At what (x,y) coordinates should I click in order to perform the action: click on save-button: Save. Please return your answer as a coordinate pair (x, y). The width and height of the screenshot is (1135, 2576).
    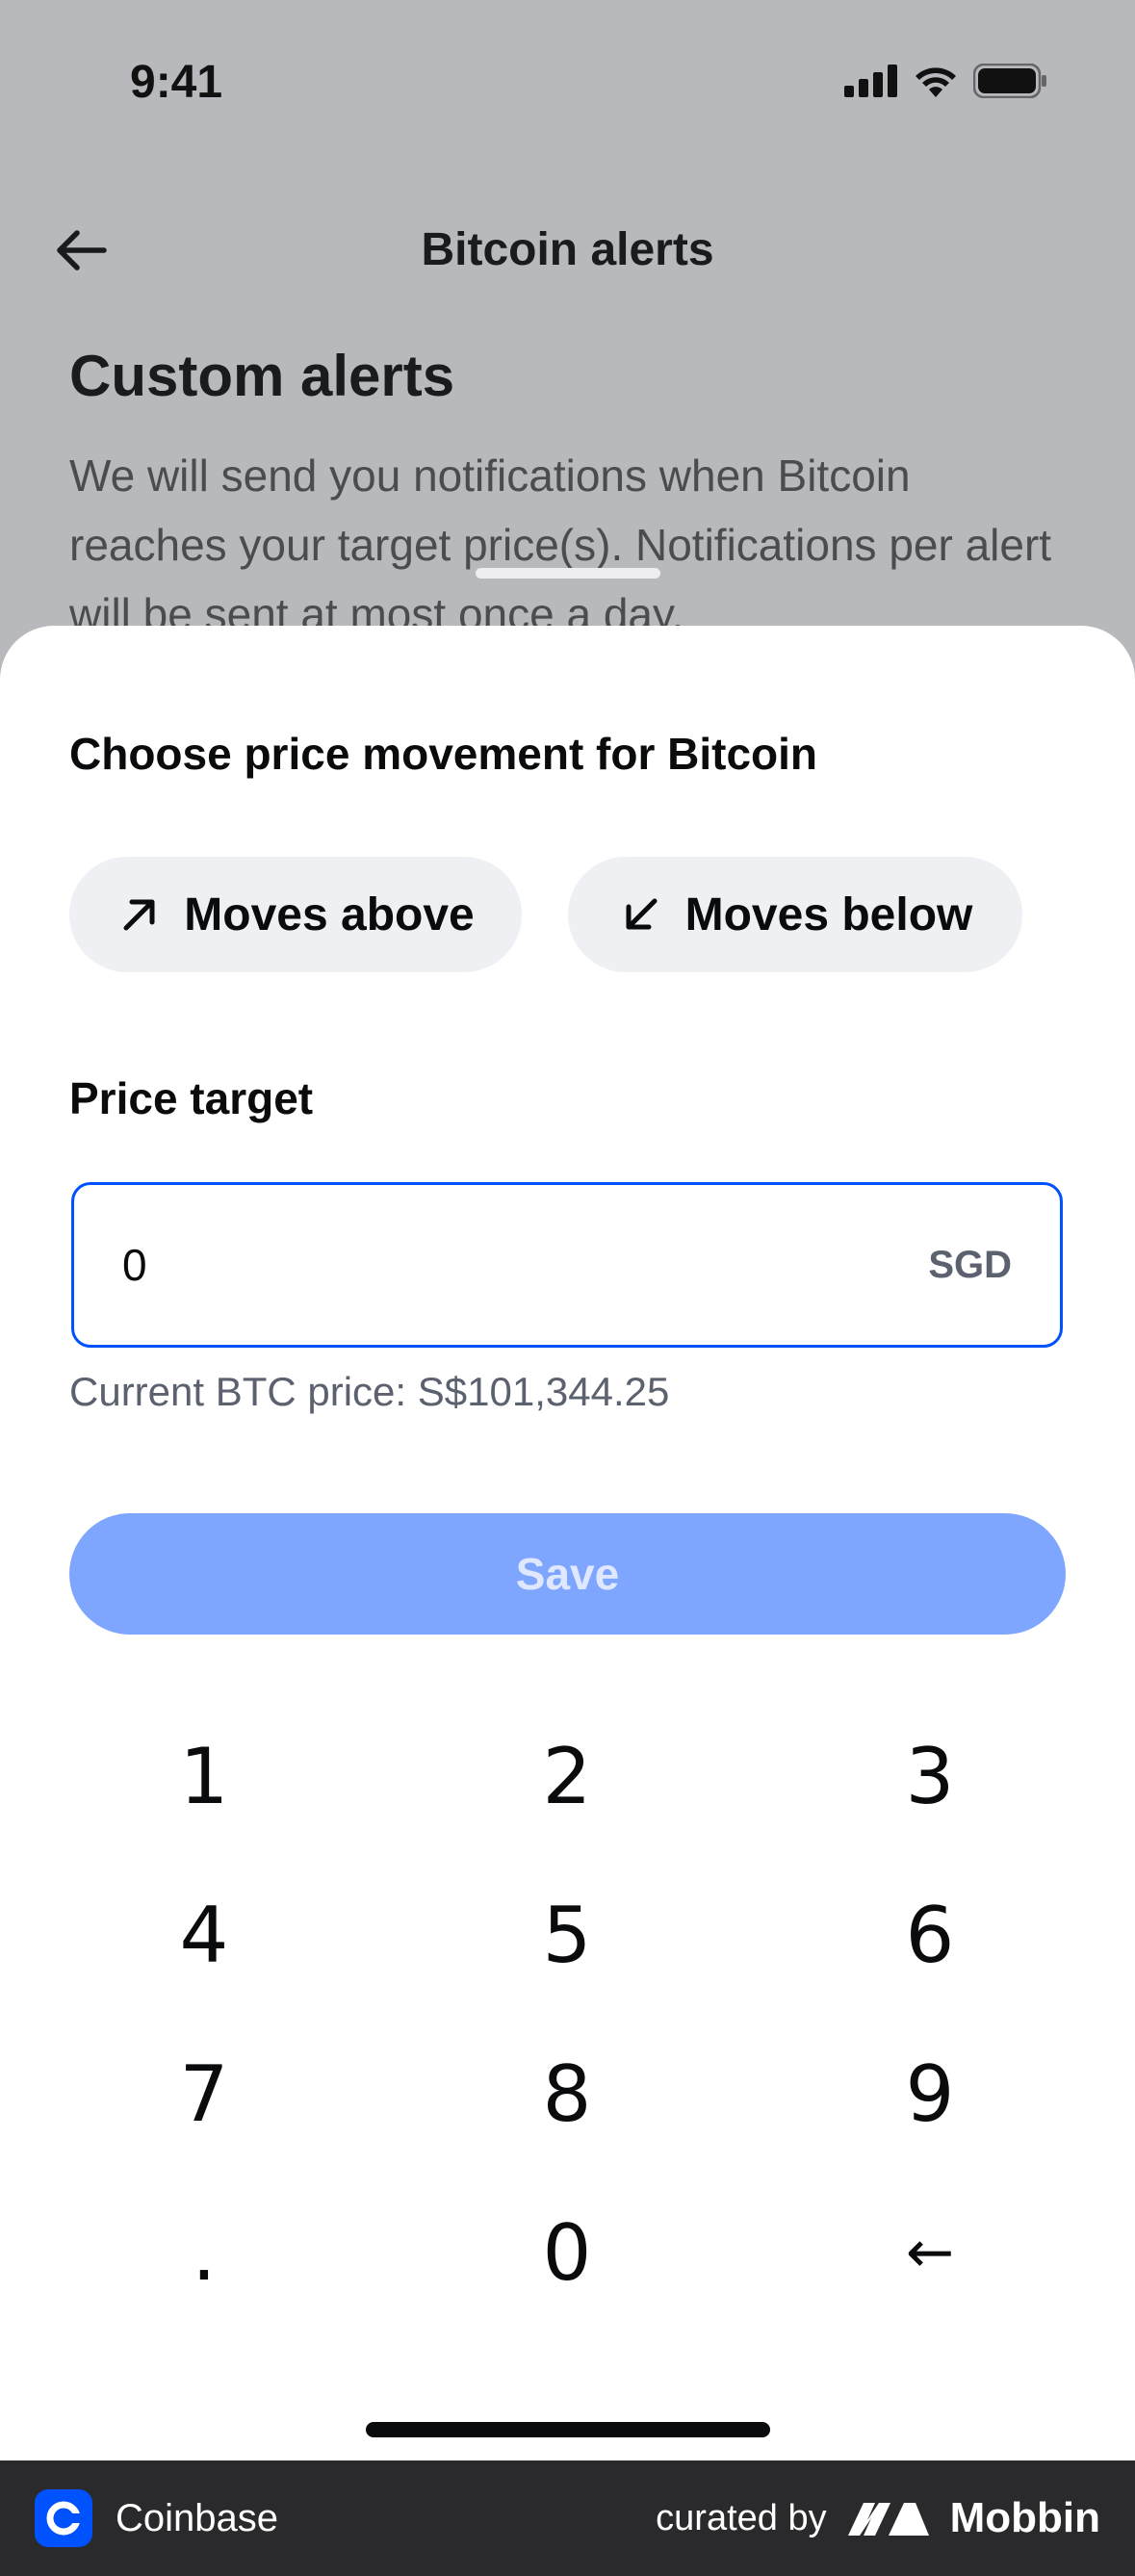
    Looking at the image, I should click on (567, 1574).